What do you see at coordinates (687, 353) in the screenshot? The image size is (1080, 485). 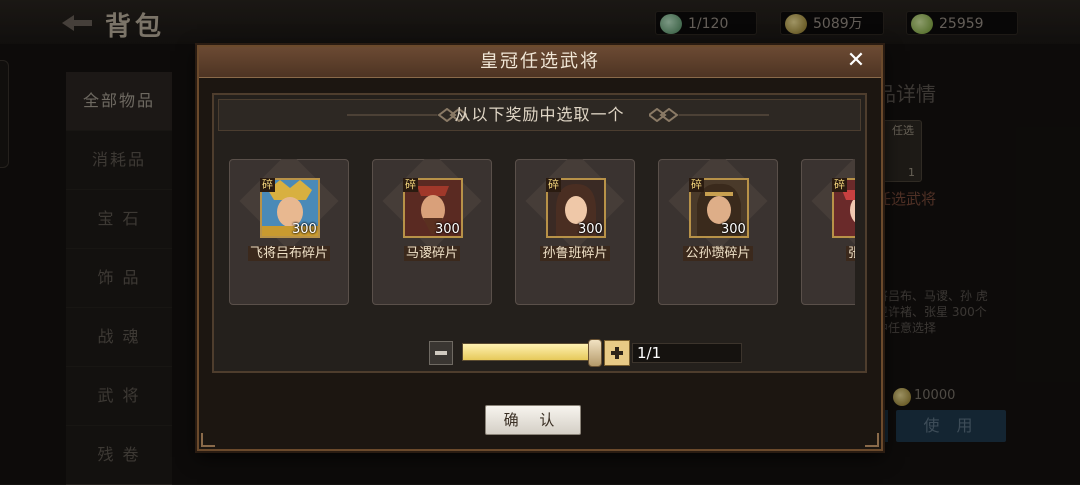 I see `selected-count: 1/1` at bounding box center [687, 353].